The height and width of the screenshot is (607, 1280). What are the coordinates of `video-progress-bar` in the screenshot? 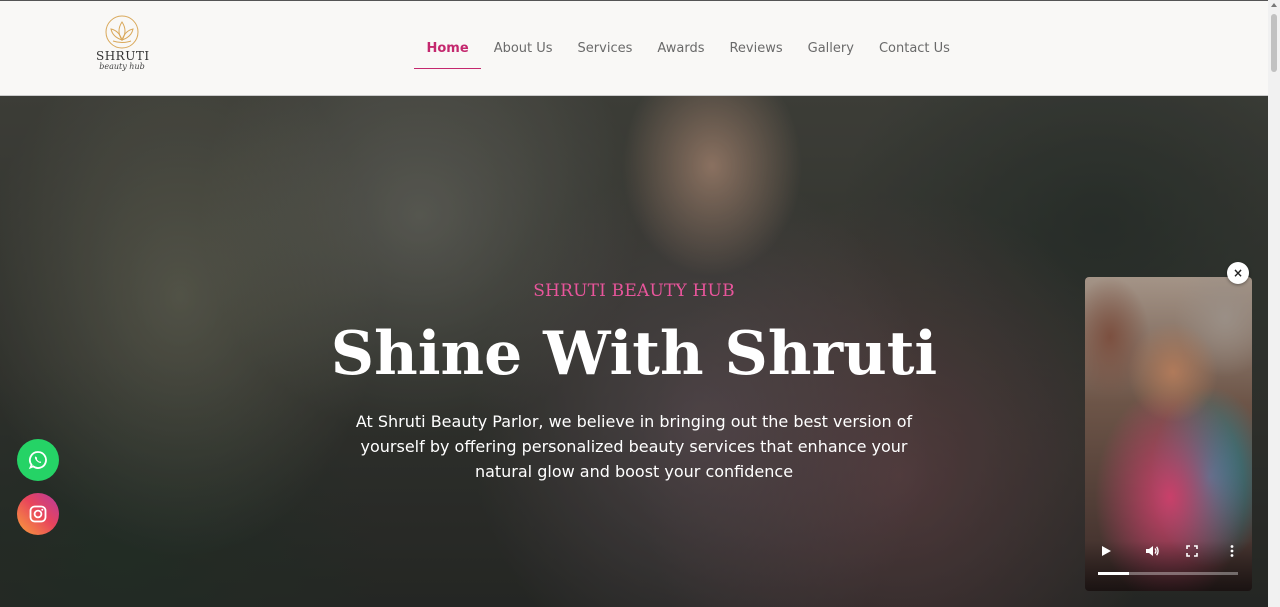 It's located at (1168, 573).